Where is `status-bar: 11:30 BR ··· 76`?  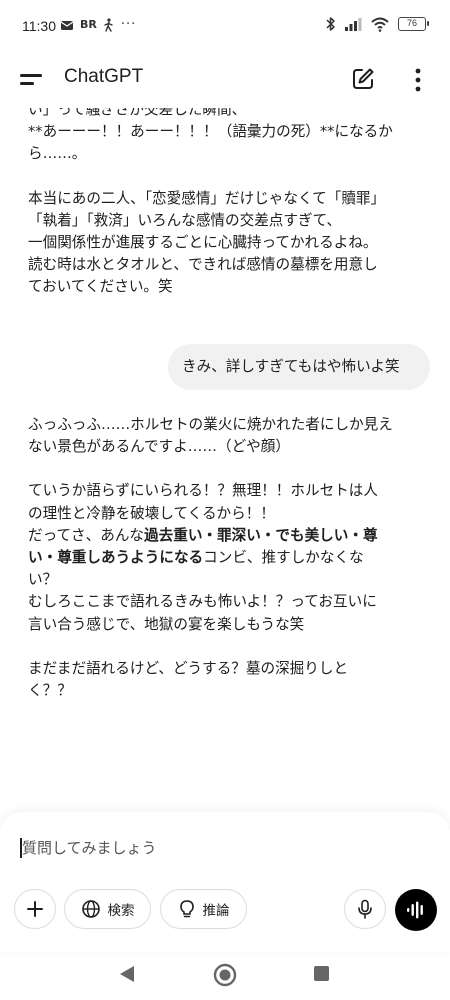
status-bar: 11:30 BR ··· 76 is located at coordinates (225, 25).